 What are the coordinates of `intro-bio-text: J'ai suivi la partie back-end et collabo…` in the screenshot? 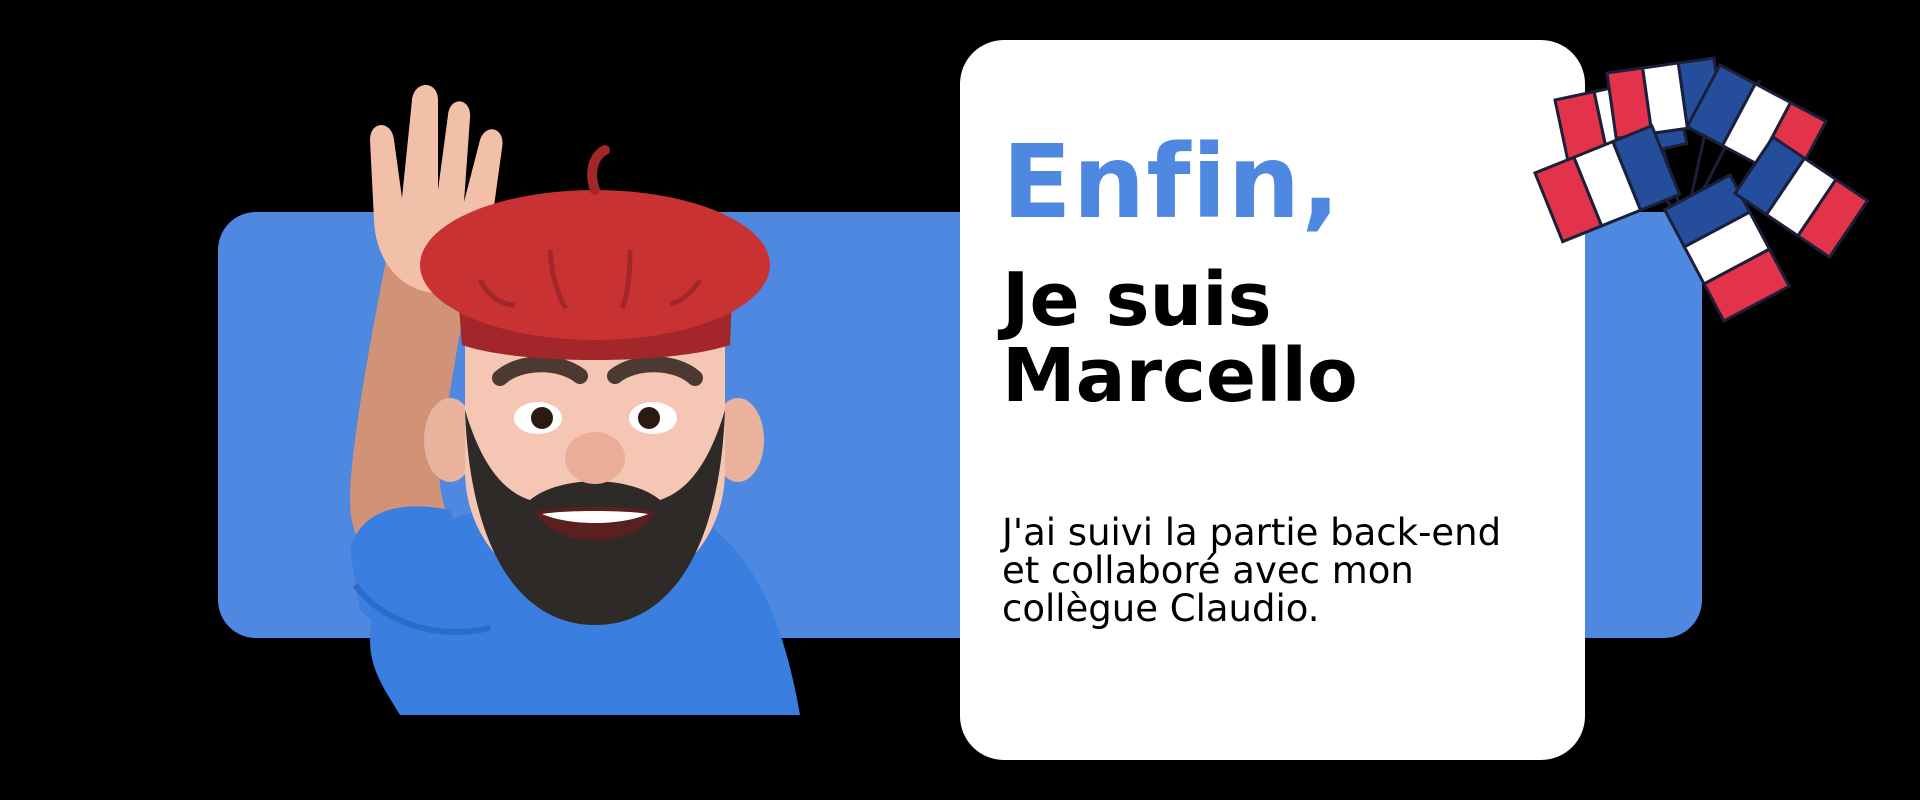 It's located at (1252, 570).